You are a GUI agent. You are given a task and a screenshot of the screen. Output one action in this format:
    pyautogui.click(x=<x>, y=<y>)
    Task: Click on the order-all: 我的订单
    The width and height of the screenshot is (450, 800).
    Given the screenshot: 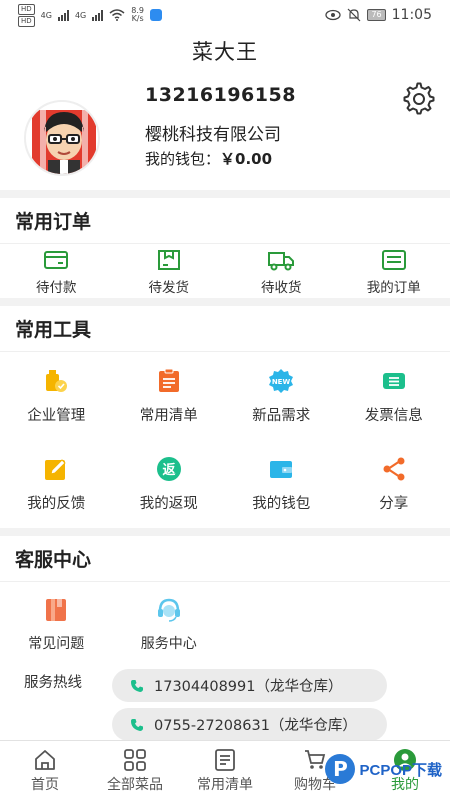 What is the action you would take?
    pyautogui.click(x=394, y=271)
    